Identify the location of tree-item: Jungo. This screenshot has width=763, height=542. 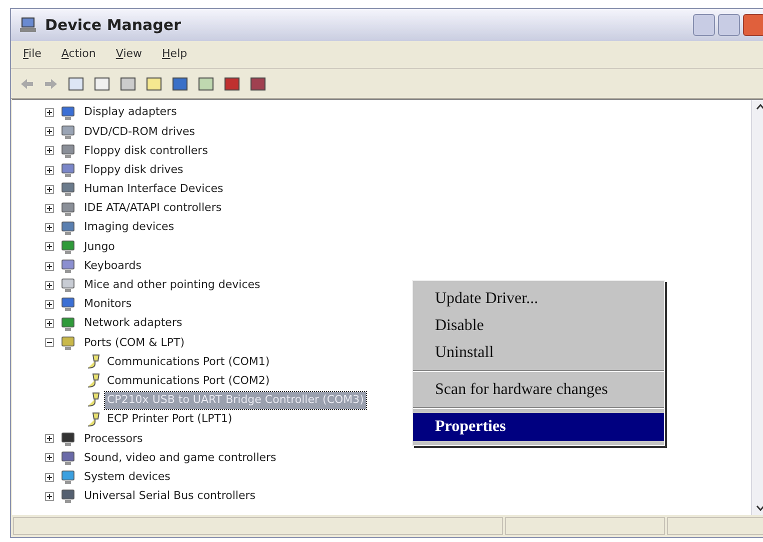
(99, 247).